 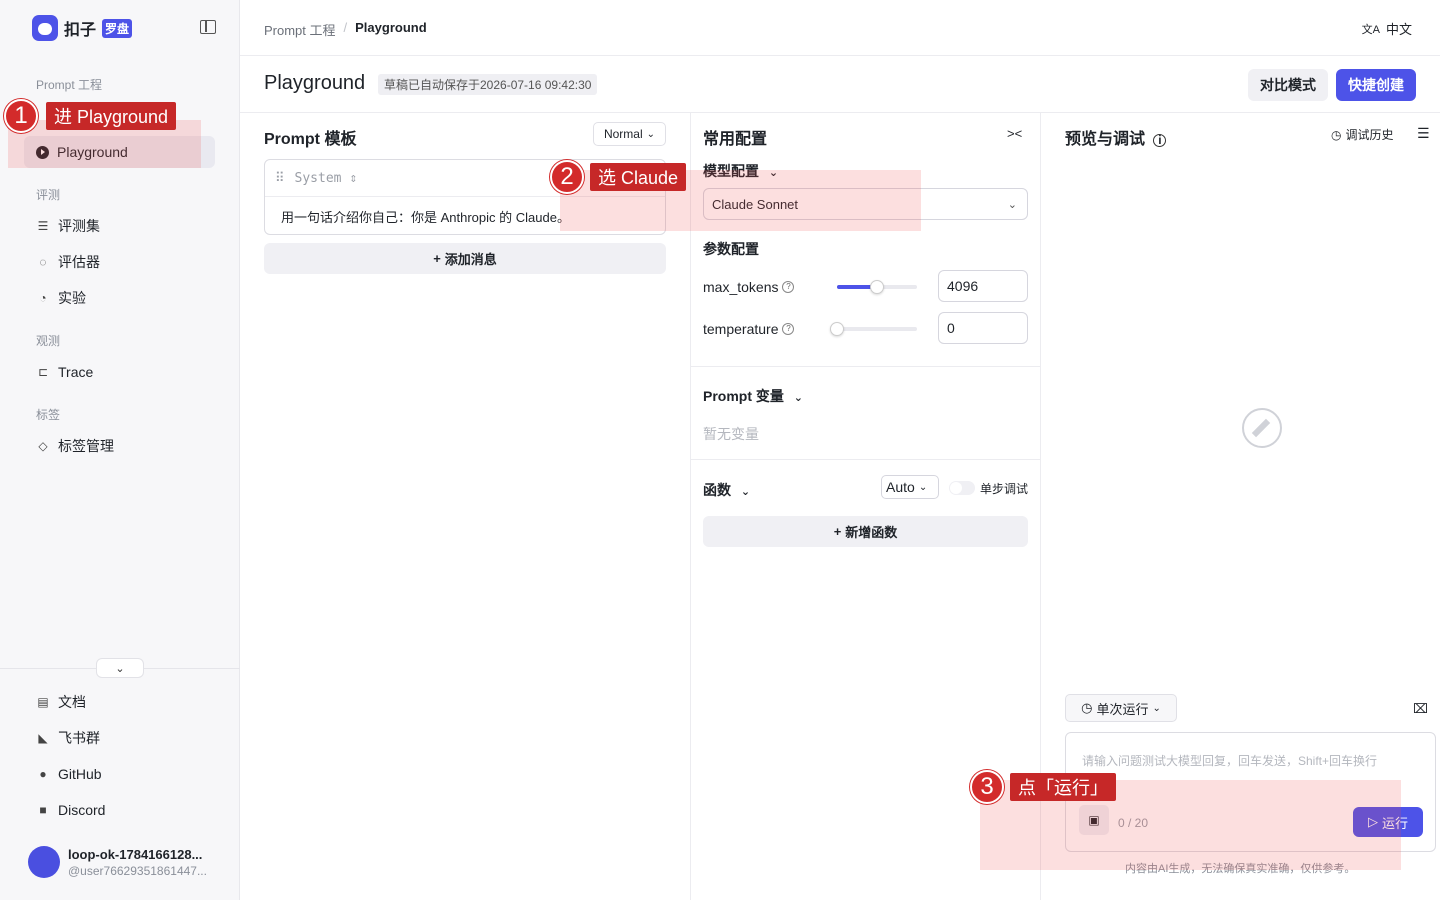 I want to click on language-switcher: 文A 中文, so click(x=1387, y=28).